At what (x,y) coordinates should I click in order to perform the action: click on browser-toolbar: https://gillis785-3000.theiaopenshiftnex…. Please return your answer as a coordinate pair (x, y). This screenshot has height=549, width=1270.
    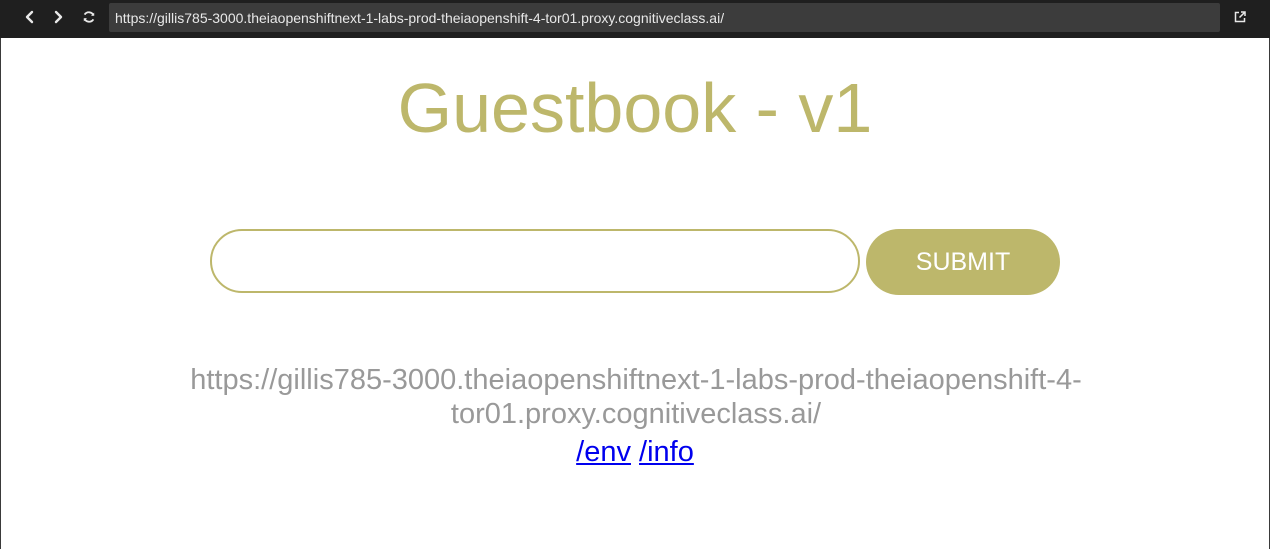
    Looking at the image, I should click on (635, 19).